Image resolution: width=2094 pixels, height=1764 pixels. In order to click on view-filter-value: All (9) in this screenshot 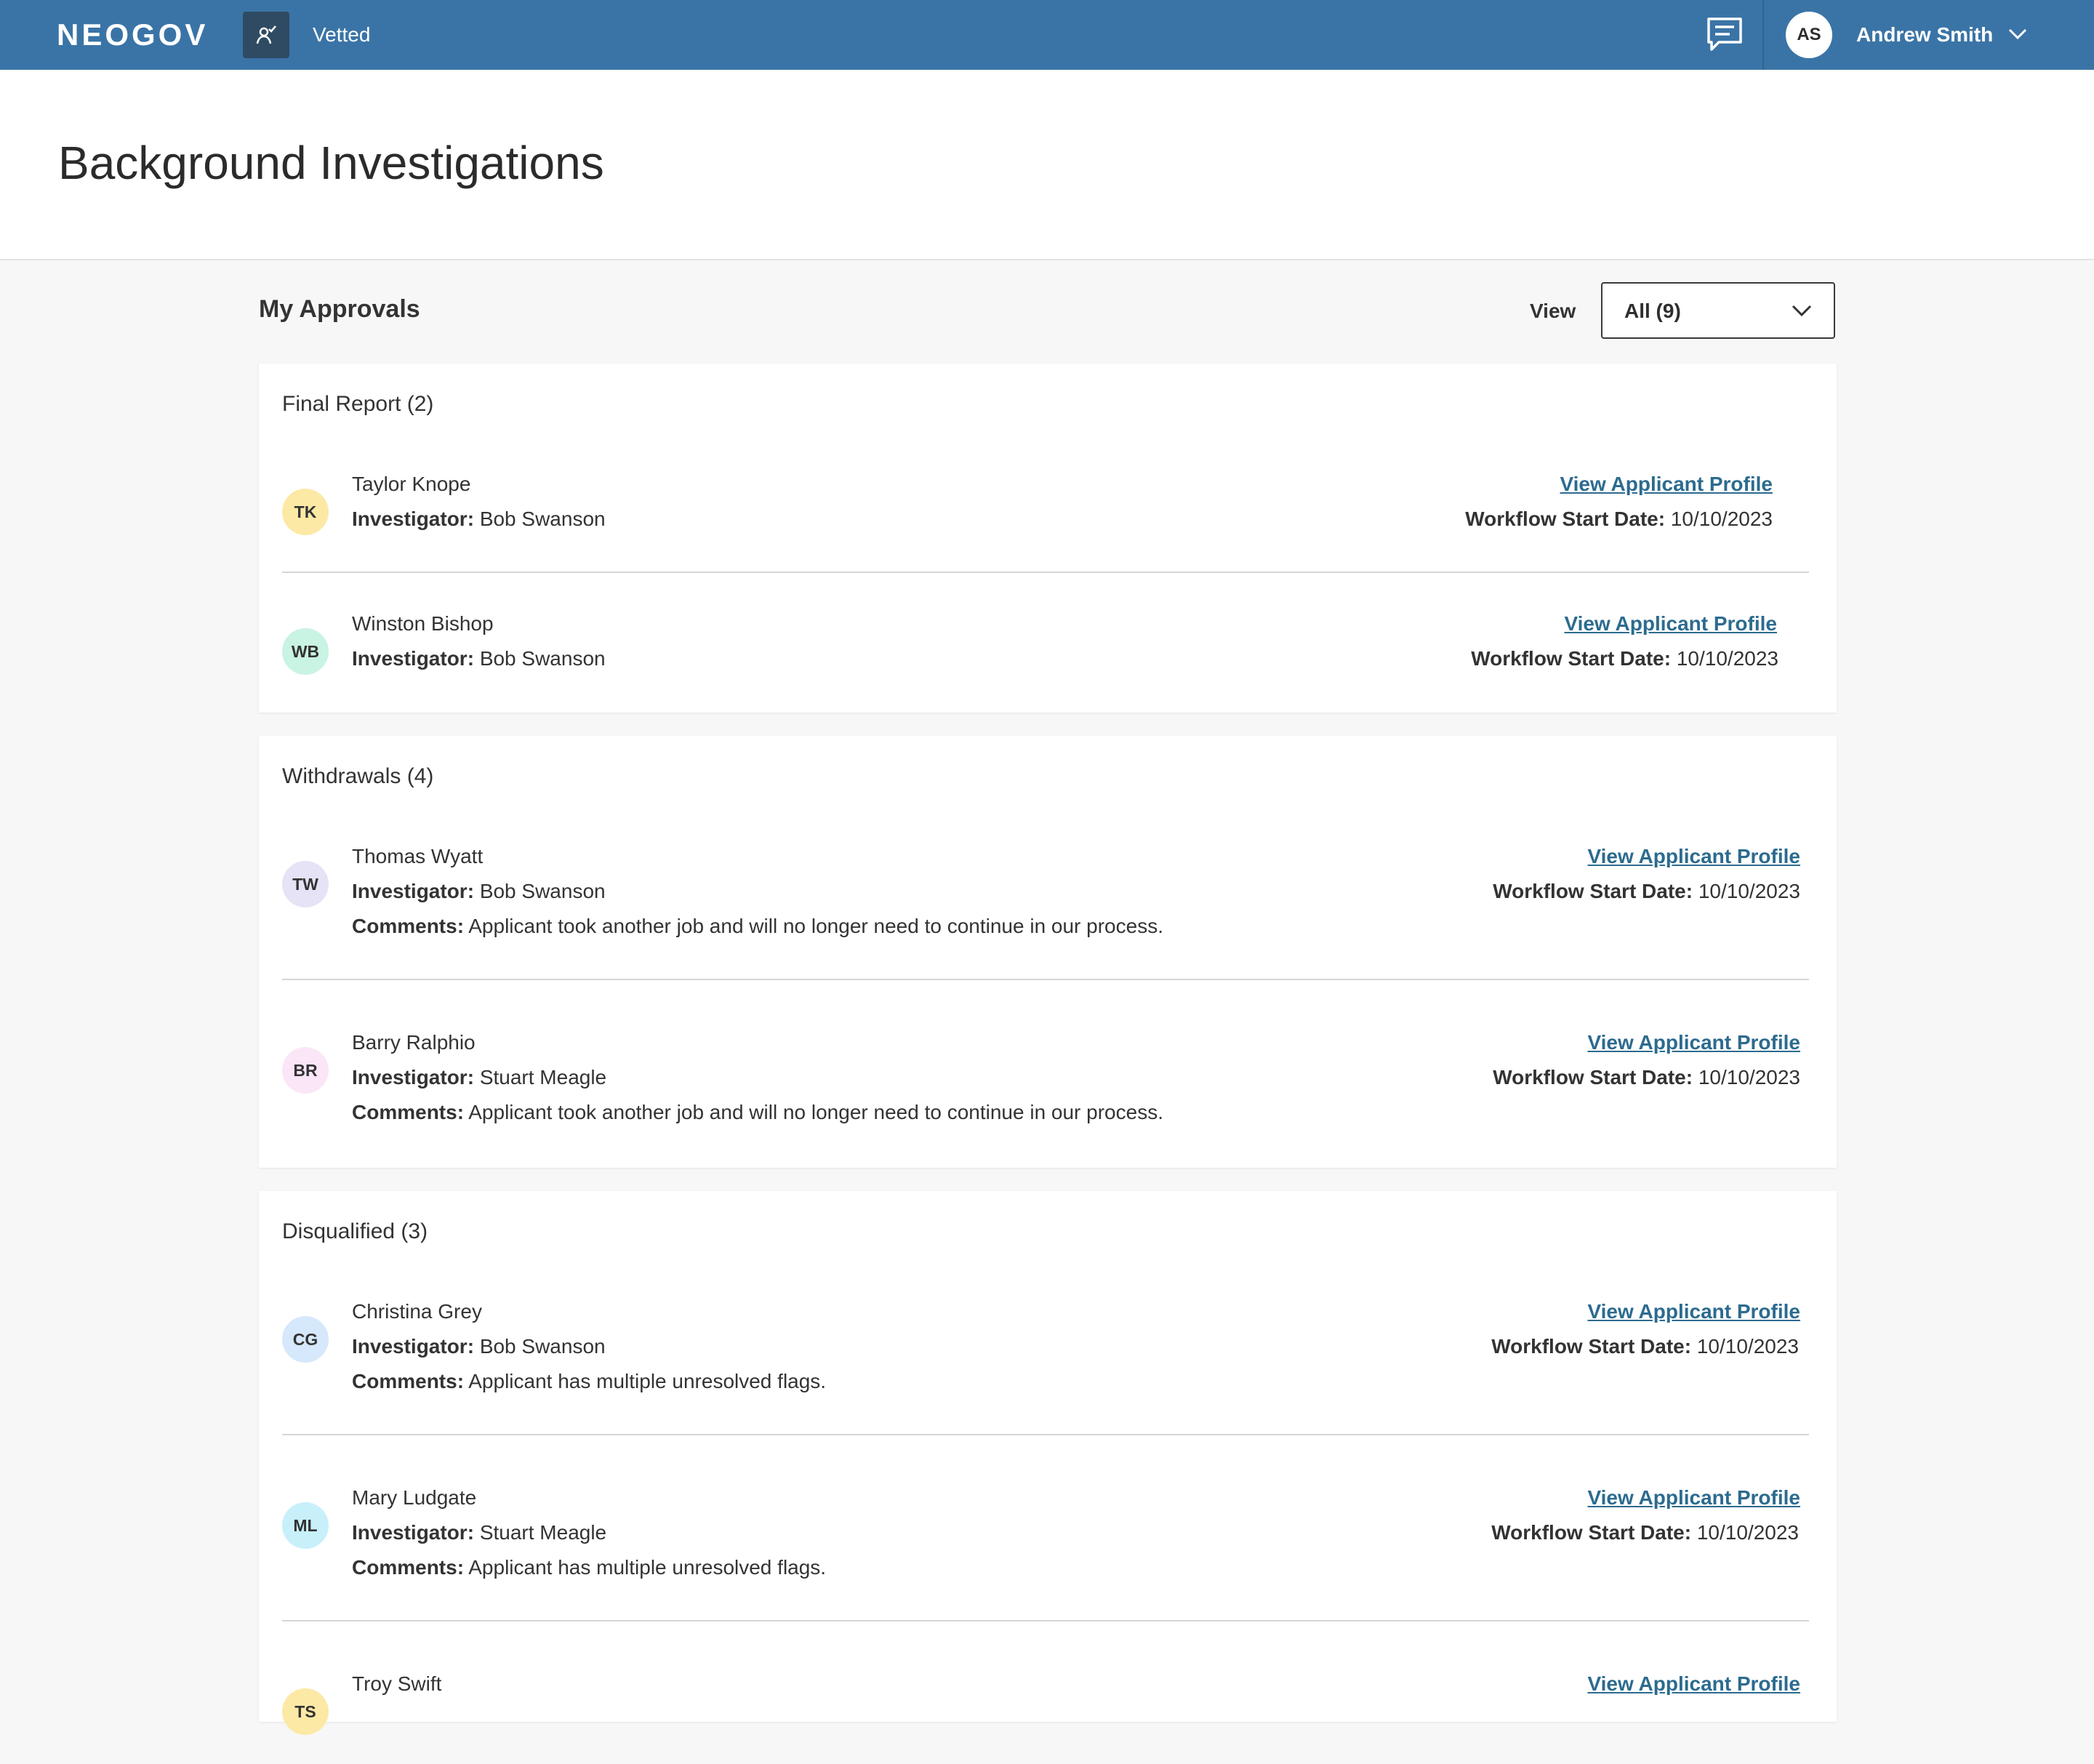, I will do `click(1652, 311)`.